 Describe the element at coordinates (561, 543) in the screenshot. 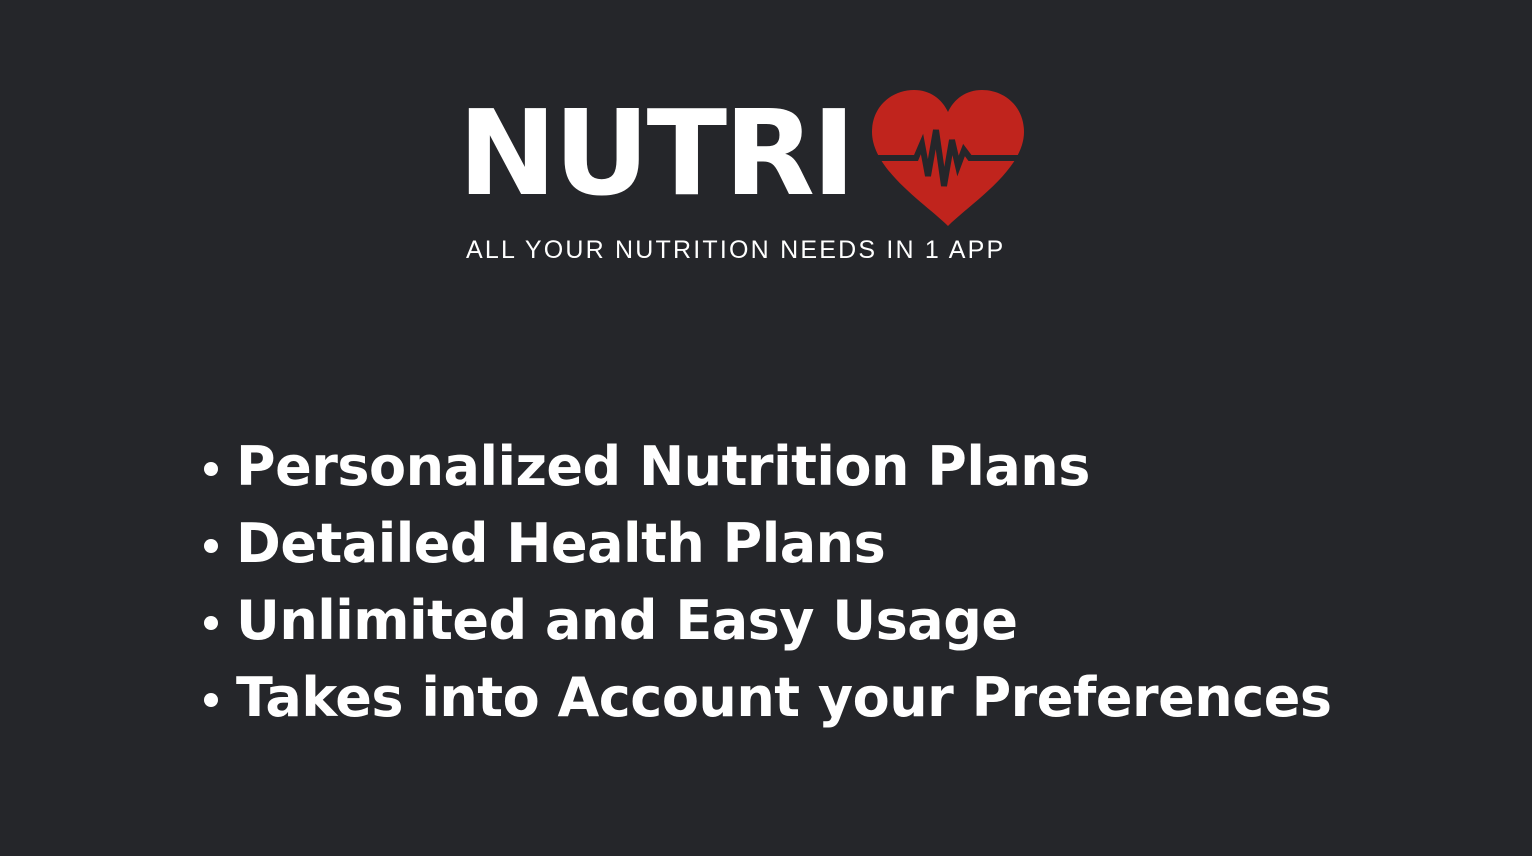

I see `feature-text: Detailed Health Plans` at that location.